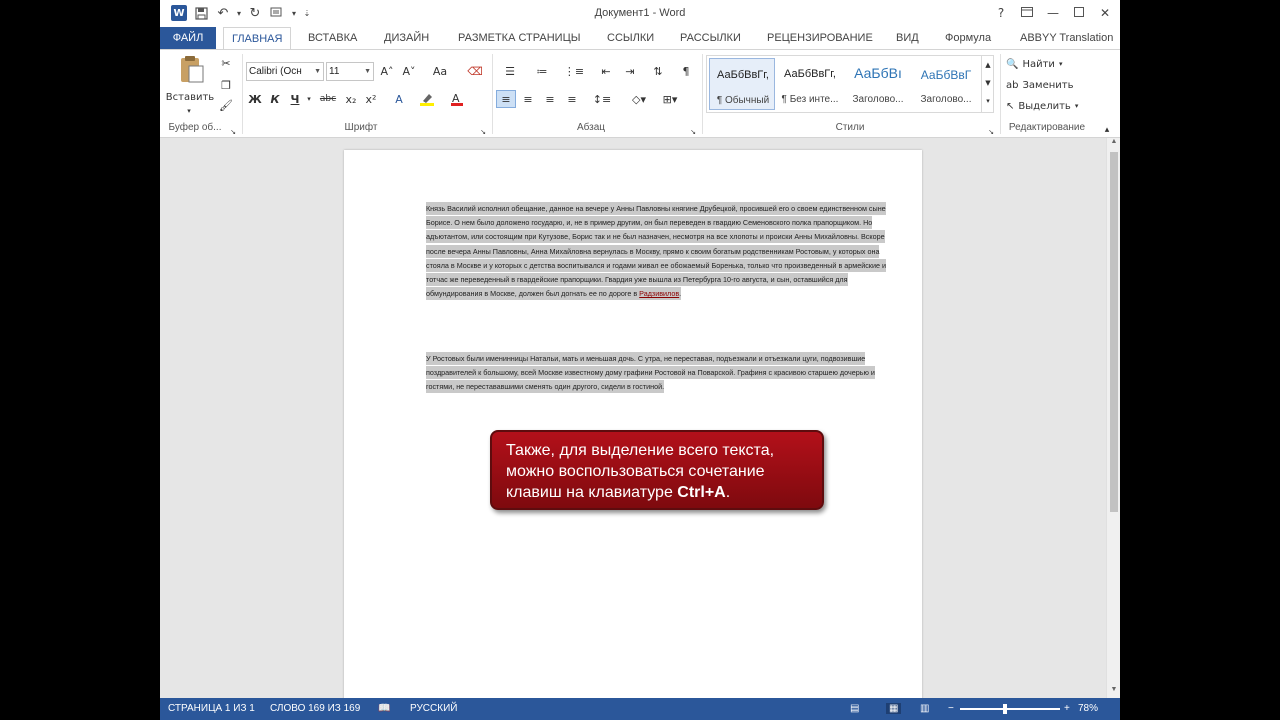 This screenshot has height=720, width=1280. Describe the element at coordinates (1012, 64) in the screenshot. I see `search-icon: 🔍` at that location.